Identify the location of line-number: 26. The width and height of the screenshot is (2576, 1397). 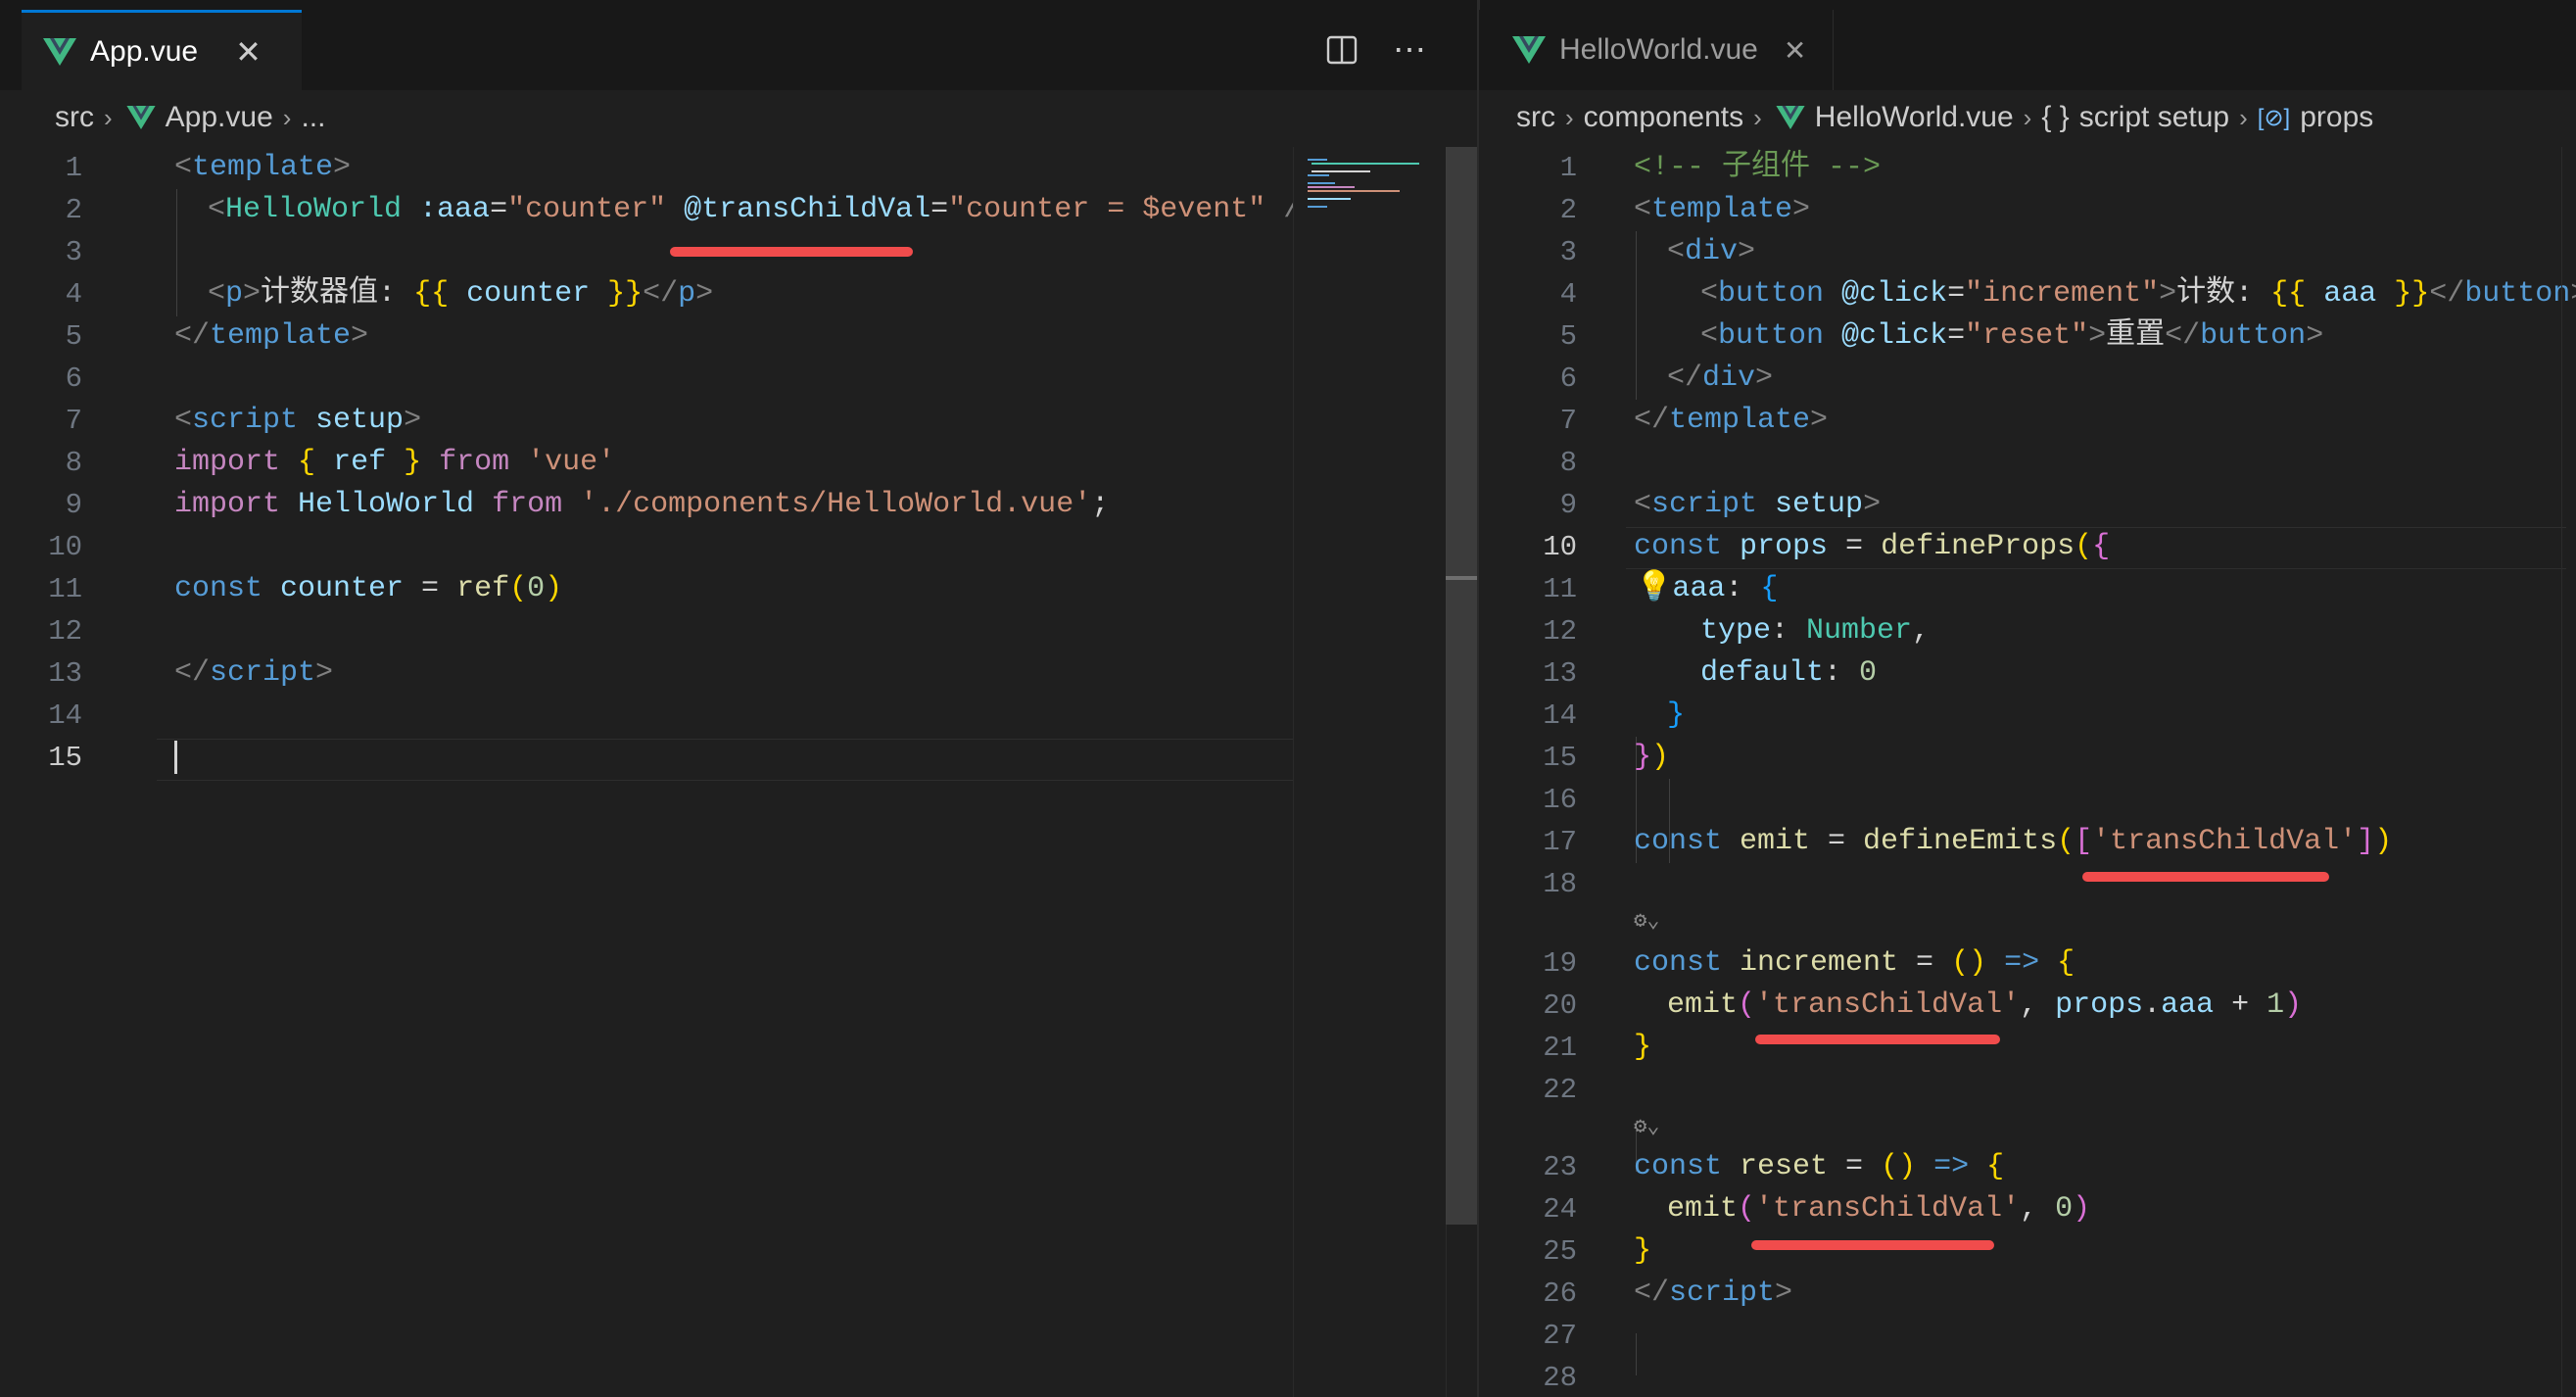
(1560, 1293).